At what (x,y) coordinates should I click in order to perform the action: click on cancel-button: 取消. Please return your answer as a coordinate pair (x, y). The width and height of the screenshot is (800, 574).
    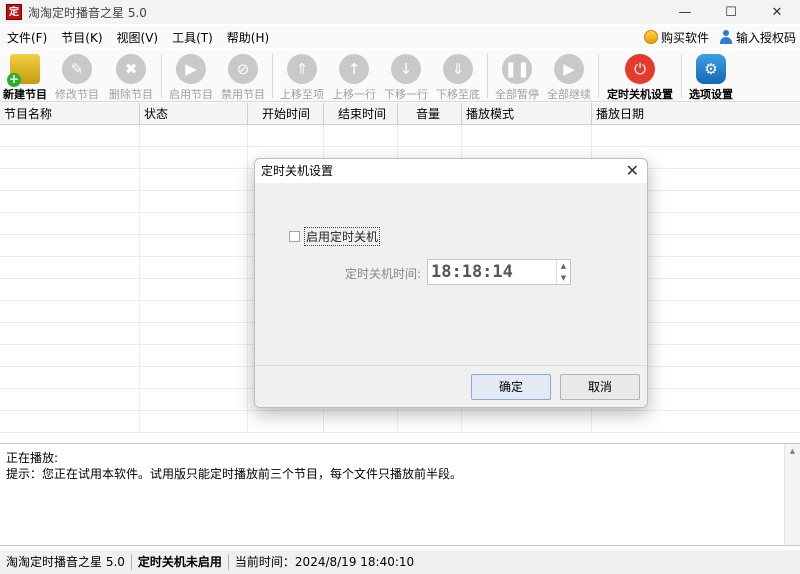
    Looking at the image, I should click on (600, 387).